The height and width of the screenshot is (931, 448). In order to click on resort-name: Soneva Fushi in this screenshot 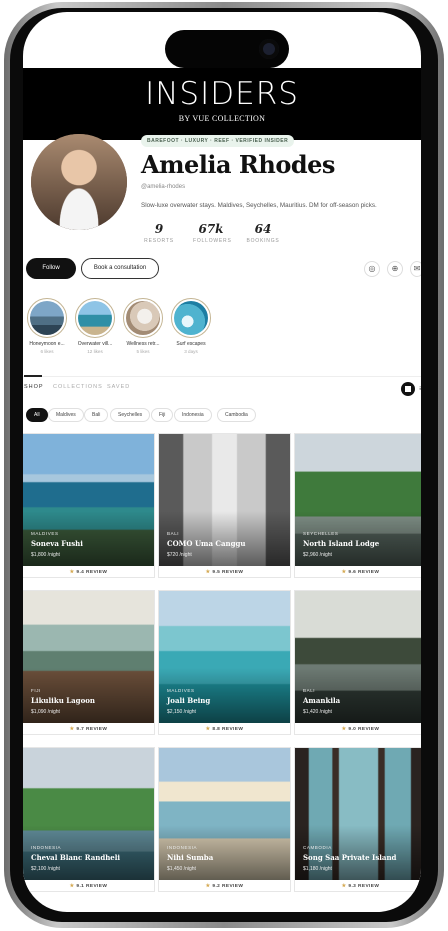, I will do `click(57, 543)`.